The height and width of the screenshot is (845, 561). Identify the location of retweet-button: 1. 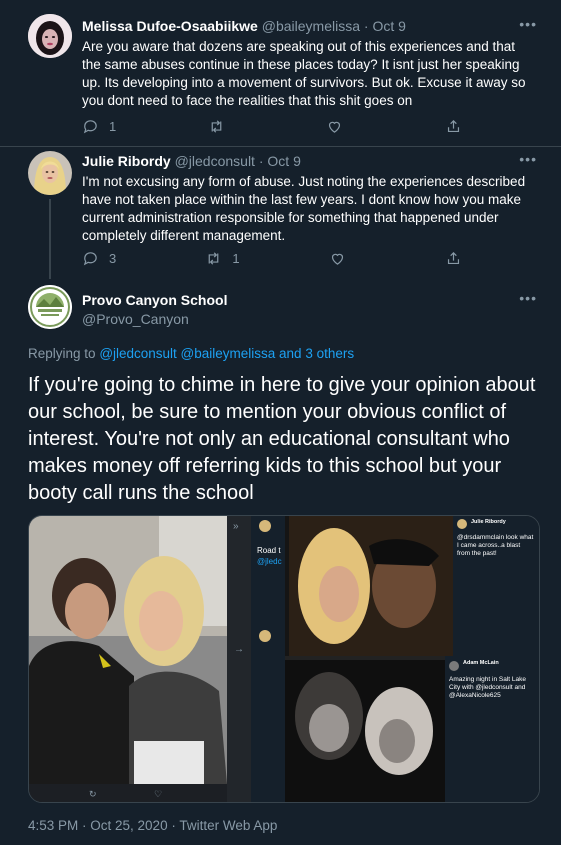
(222, 258).